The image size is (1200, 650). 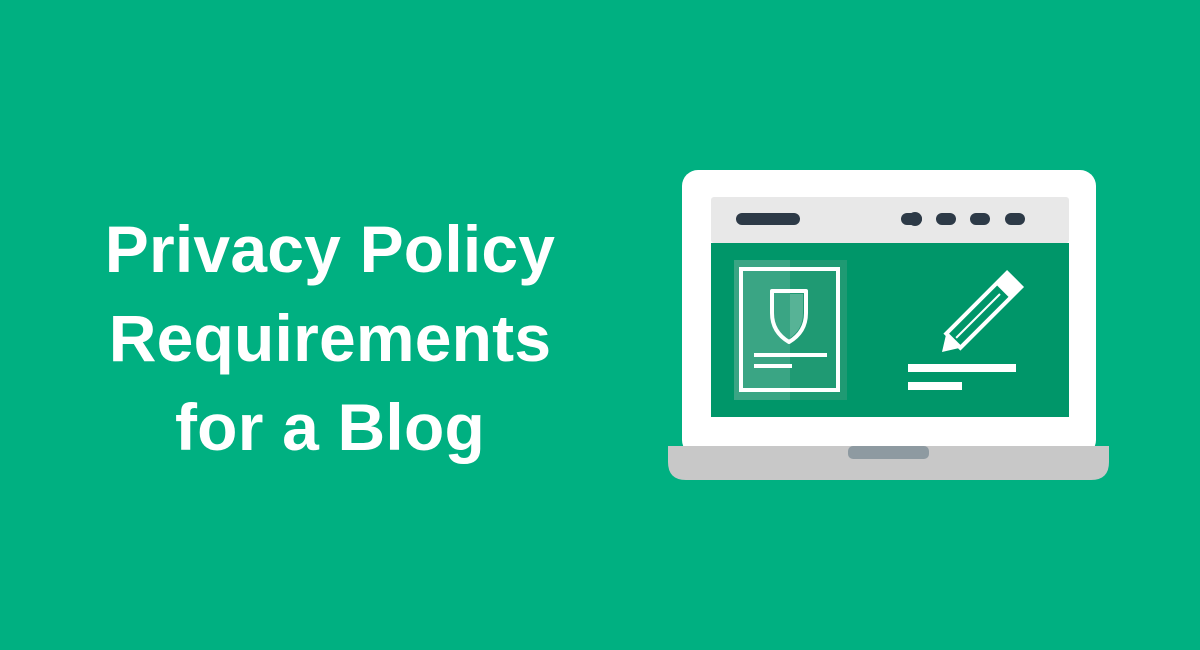 I want to click on headline-line-3: for a Blog, so click(x=330, y=427).